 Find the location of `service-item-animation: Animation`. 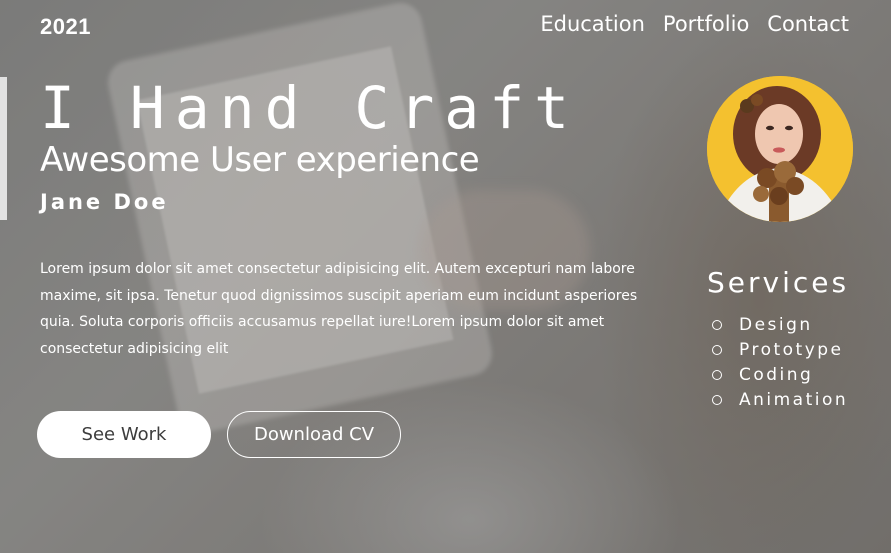

service-item-animation: Animation is located at coordinates (780, 399).